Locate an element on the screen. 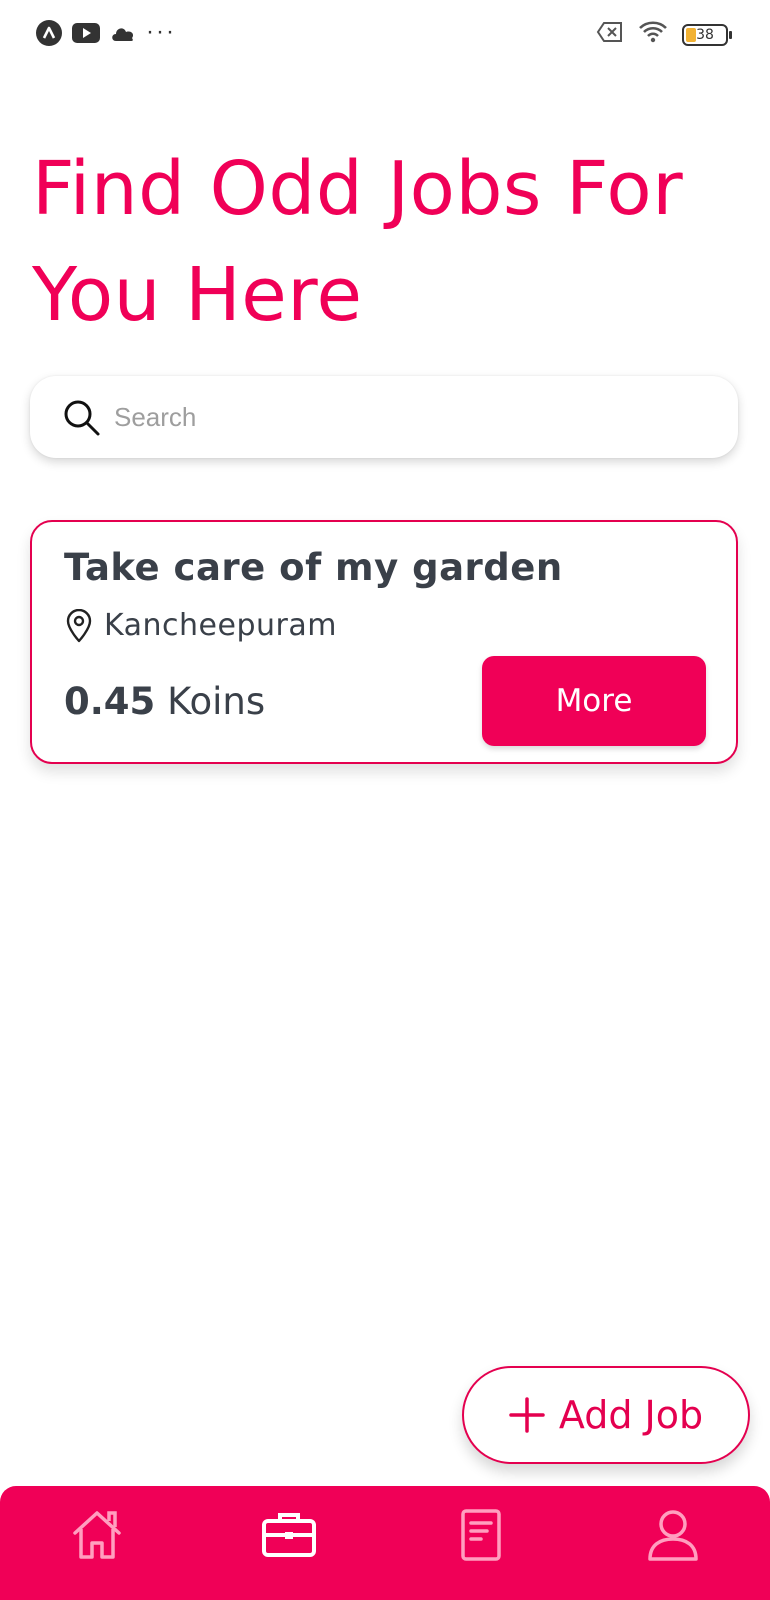  nav-item-documents is located at coordinates (481, 1537).